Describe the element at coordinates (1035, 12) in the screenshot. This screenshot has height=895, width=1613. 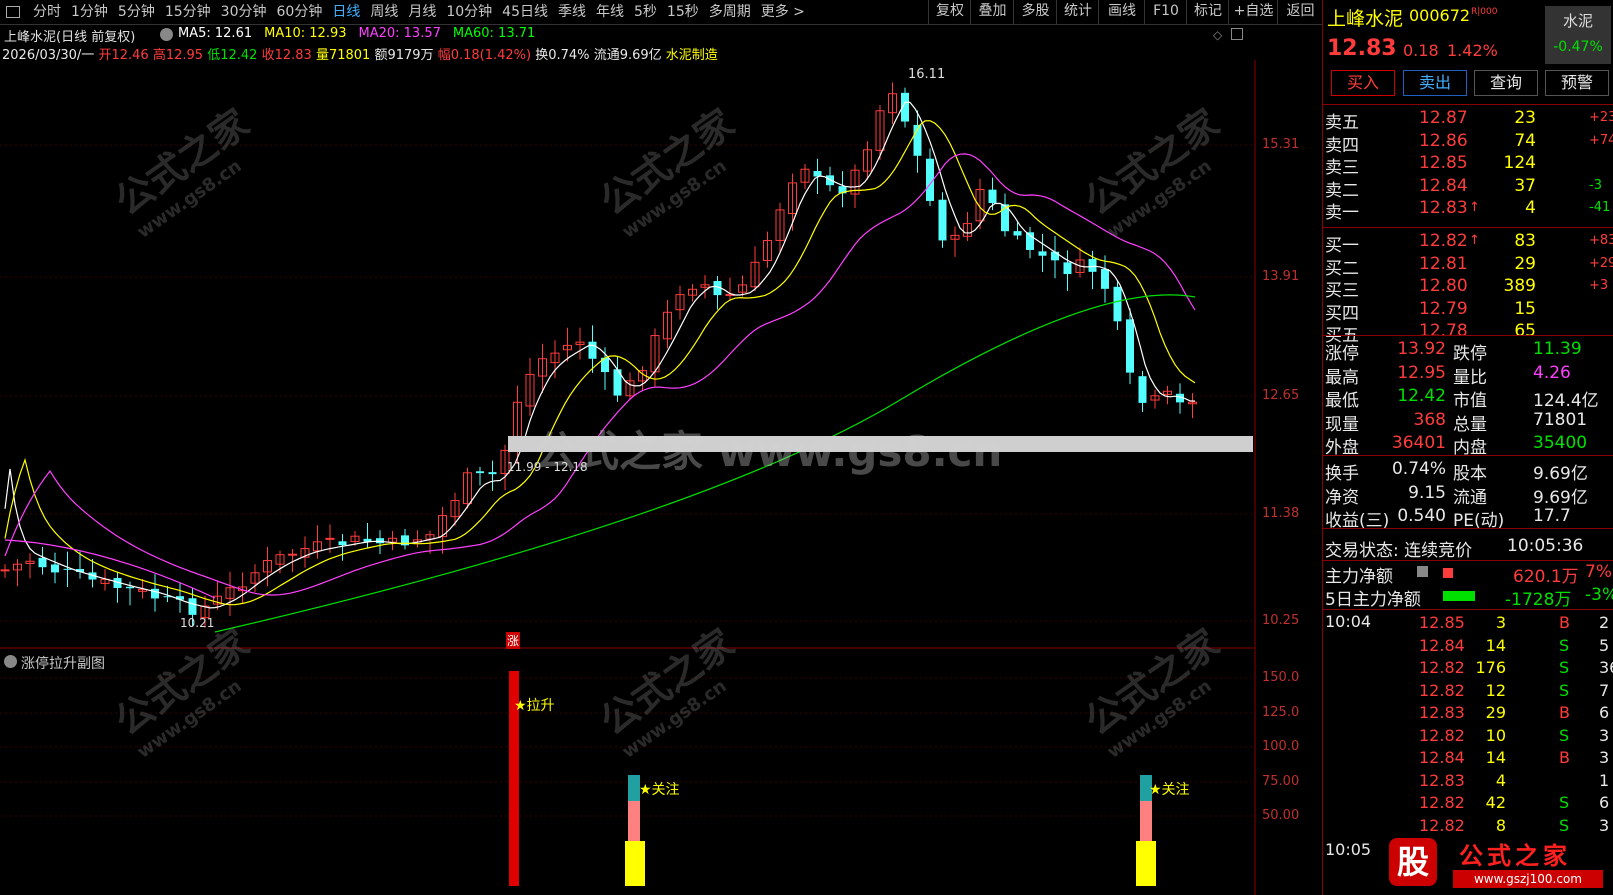
I see `tool-button: 多股` at that location.